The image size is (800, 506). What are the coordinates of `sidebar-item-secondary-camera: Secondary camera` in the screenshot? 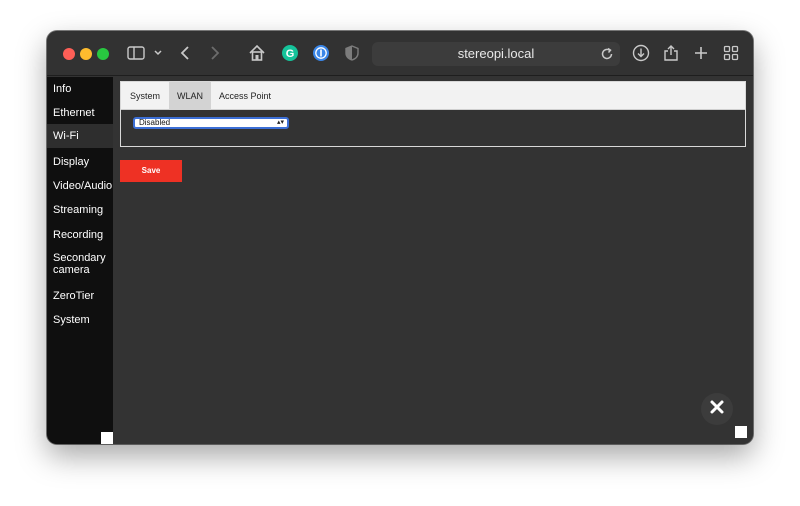 It's located at (80, 265).